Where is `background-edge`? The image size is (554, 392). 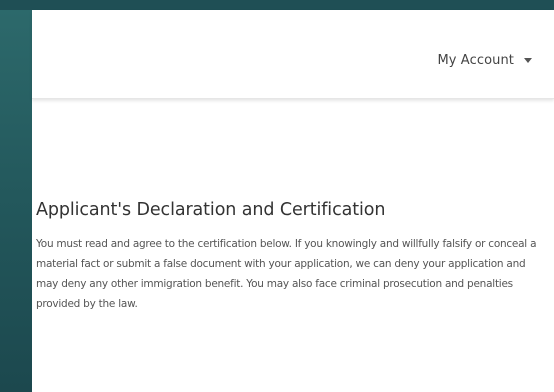 background-edge is located at coordinates (16, 196).